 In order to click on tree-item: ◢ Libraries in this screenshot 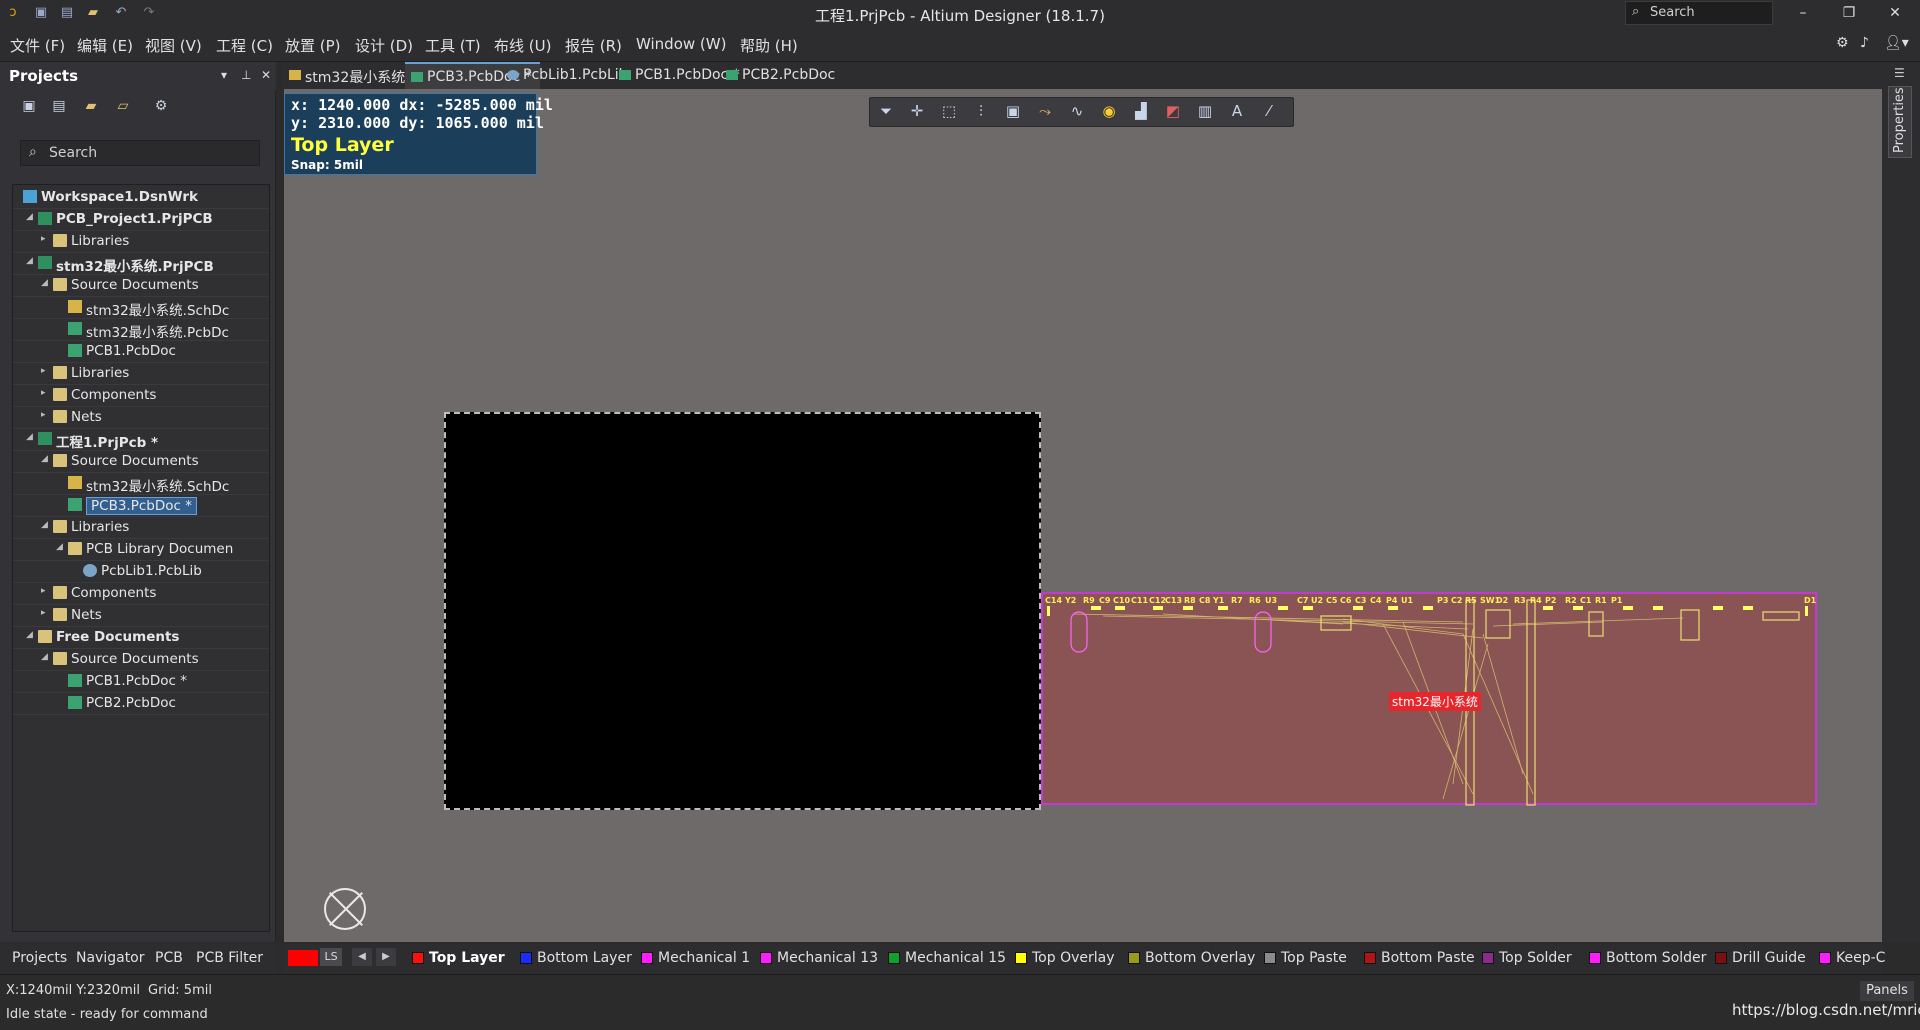, I will do `click(141, 528)`.